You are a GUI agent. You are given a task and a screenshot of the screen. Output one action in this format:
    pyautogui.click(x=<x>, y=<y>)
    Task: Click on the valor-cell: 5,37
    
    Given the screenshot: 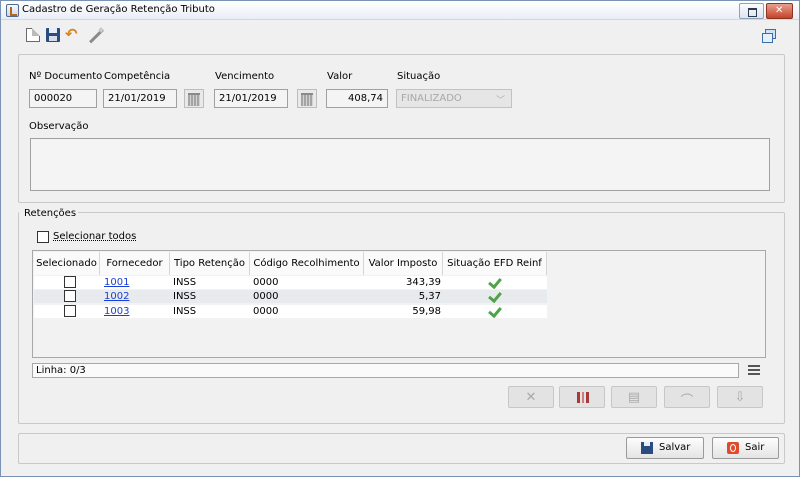 What is the action you would take?
    pyautogui.click(x=429, y=296)
    